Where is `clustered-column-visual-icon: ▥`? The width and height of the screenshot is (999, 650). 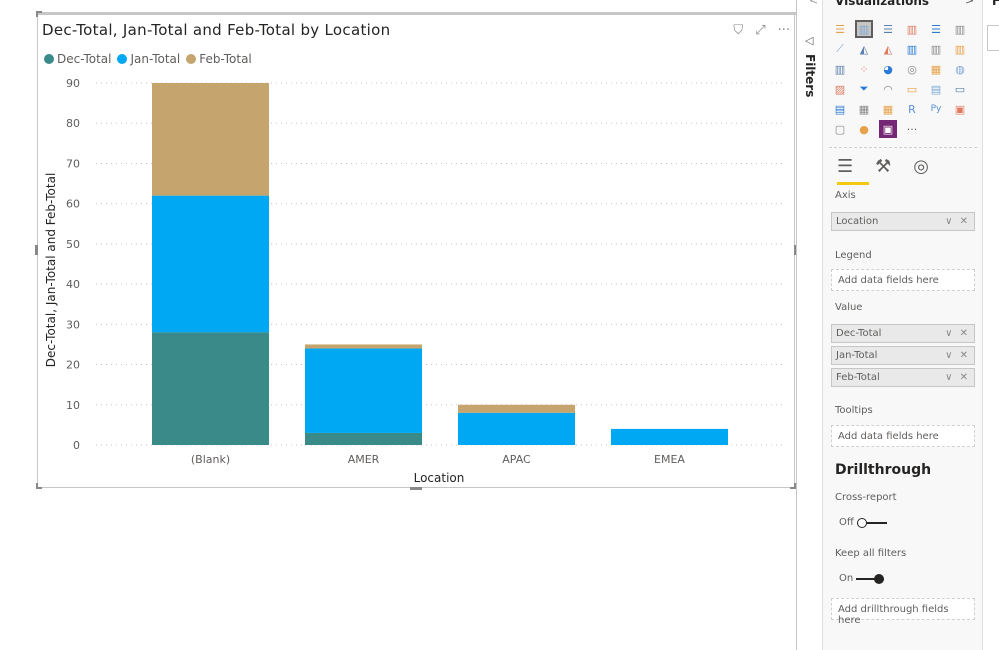 clustered-column-visual-icon: ▥ is located at coordinates (912, 29).